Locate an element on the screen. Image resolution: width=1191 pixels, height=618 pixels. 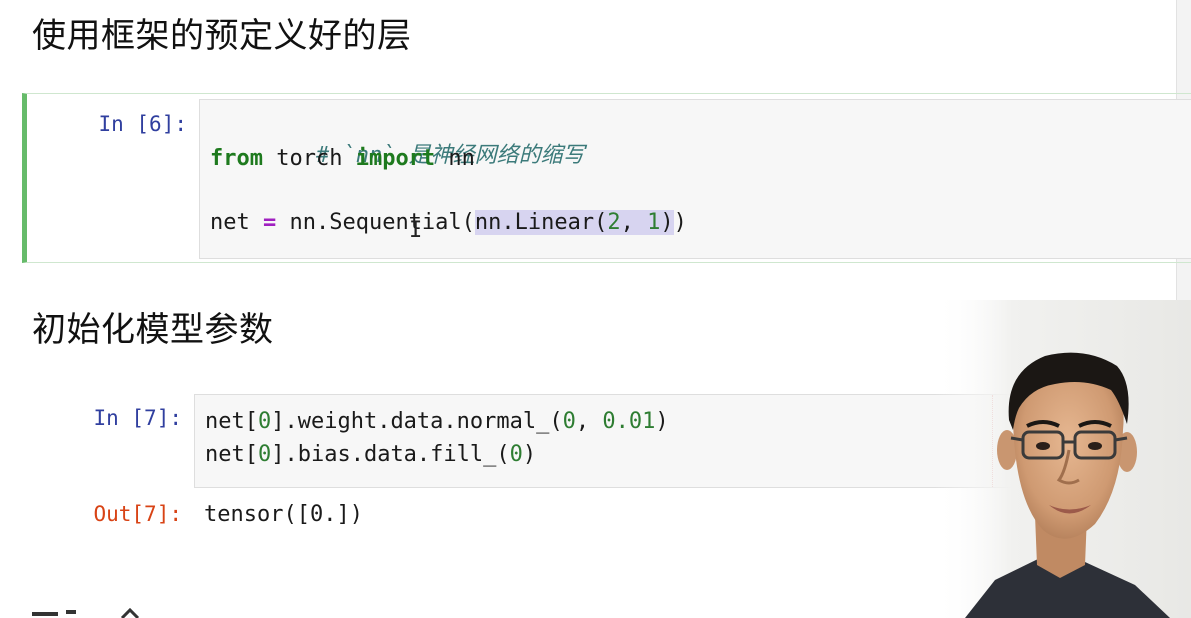
webcam-presenter is located at coordinates (1063, 459).